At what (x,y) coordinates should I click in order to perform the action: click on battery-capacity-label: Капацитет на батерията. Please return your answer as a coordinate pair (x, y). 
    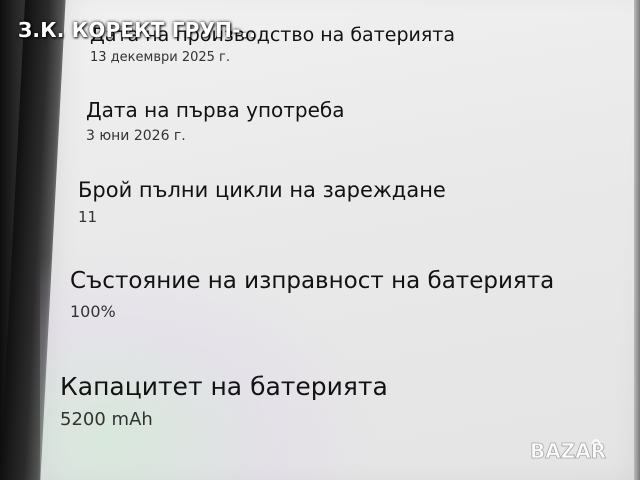
    Looking at the image, I should click on (224, 386).